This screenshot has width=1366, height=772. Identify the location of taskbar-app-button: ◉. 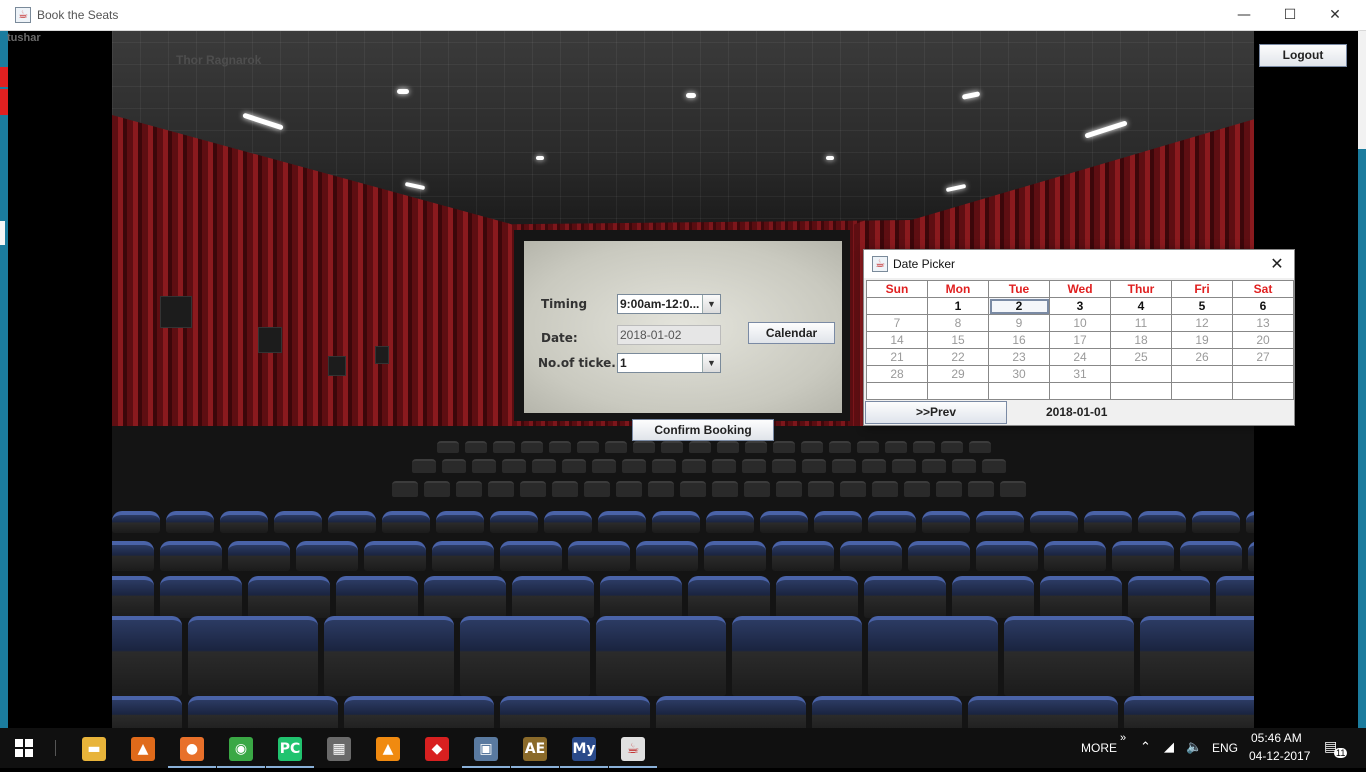
(241, 748).